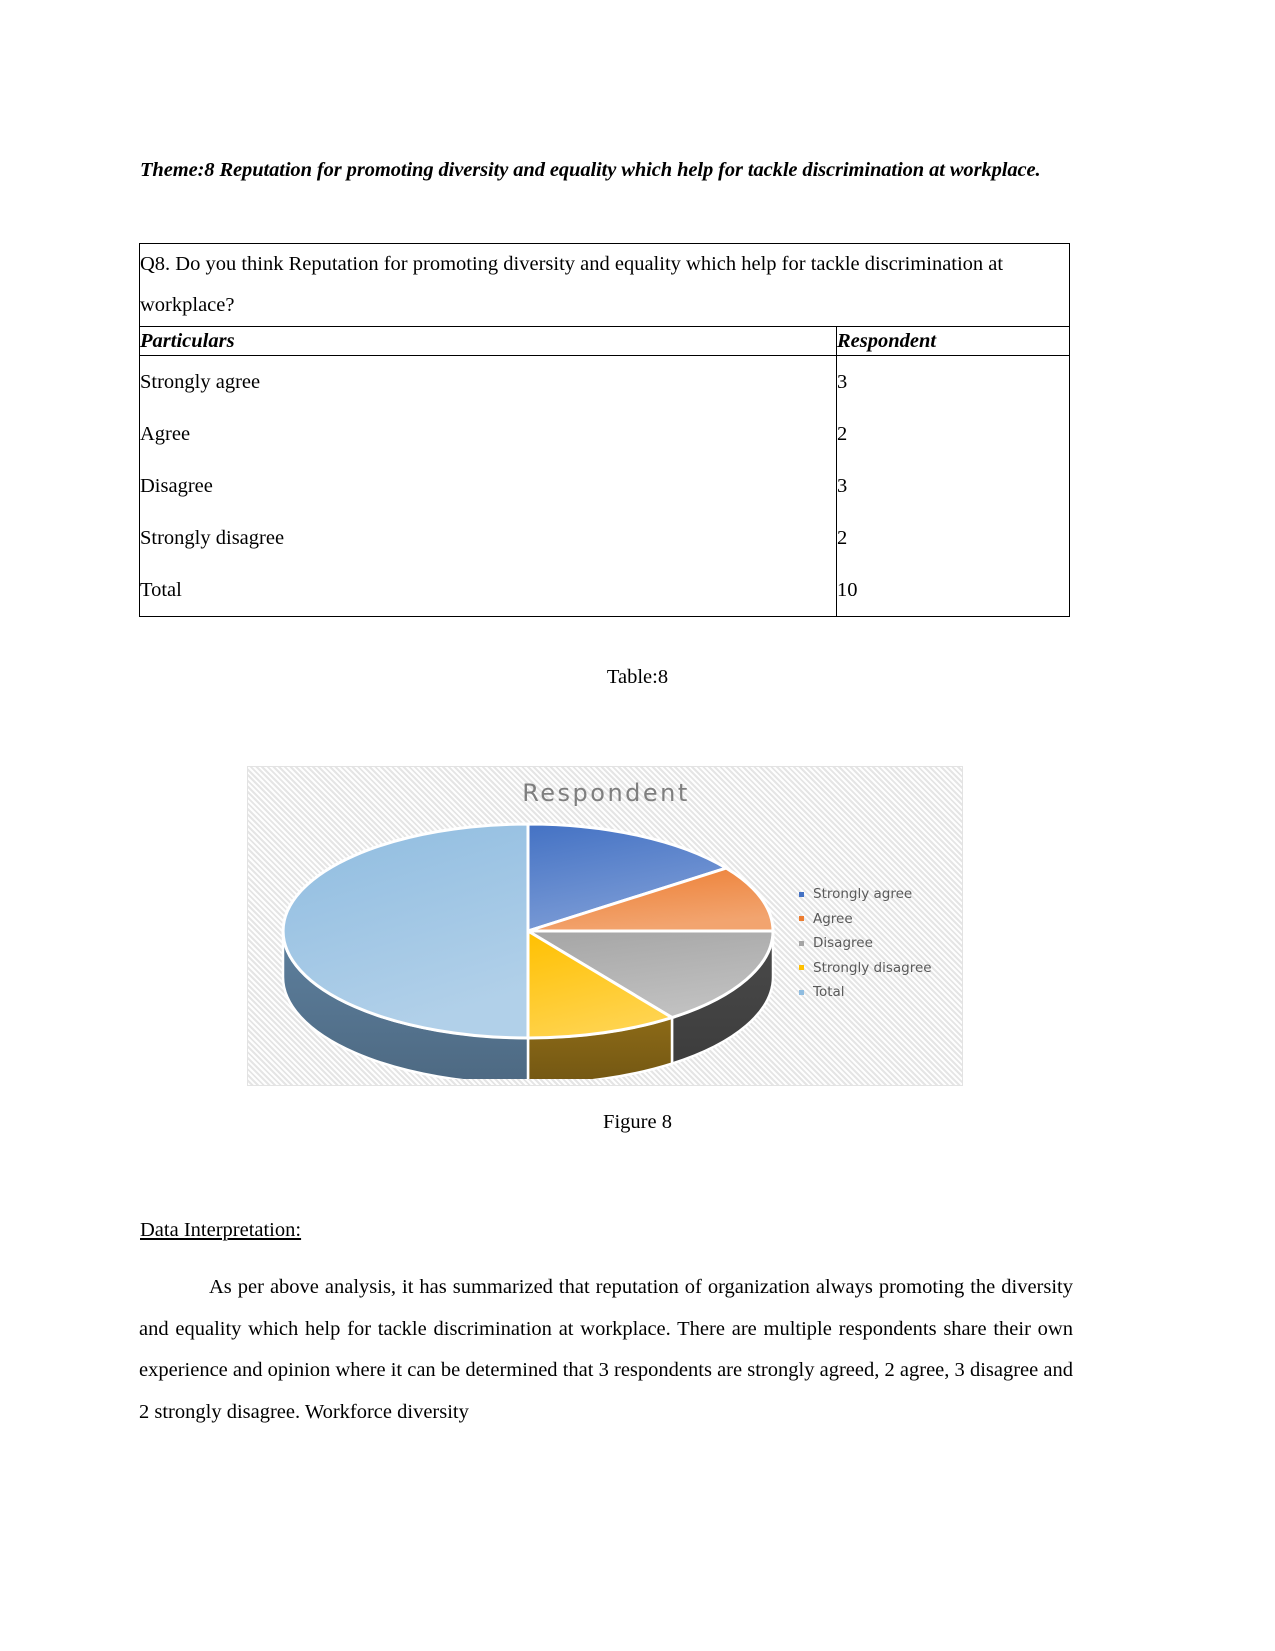 Image resolution: width=1275 pixels, height=1651 pixels. I want to click on list-item: Disagree, so click(176, 486).